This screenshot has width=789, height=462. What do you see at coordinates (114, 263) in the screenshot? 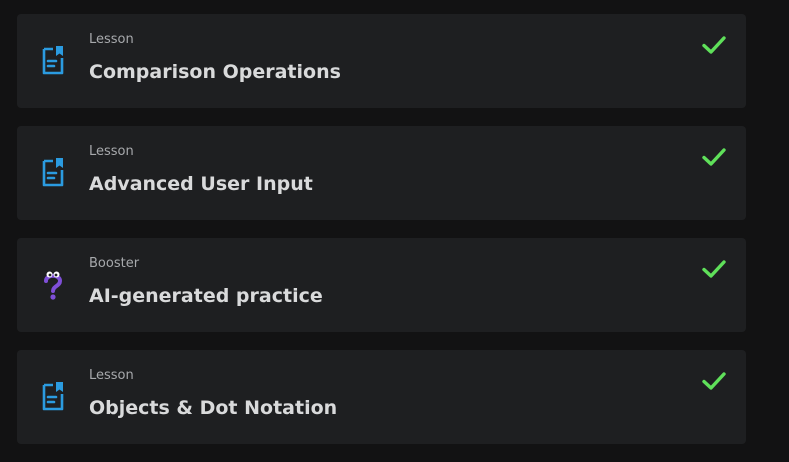
I see `item-type-label: Booster` at bounding box center [114, 263].